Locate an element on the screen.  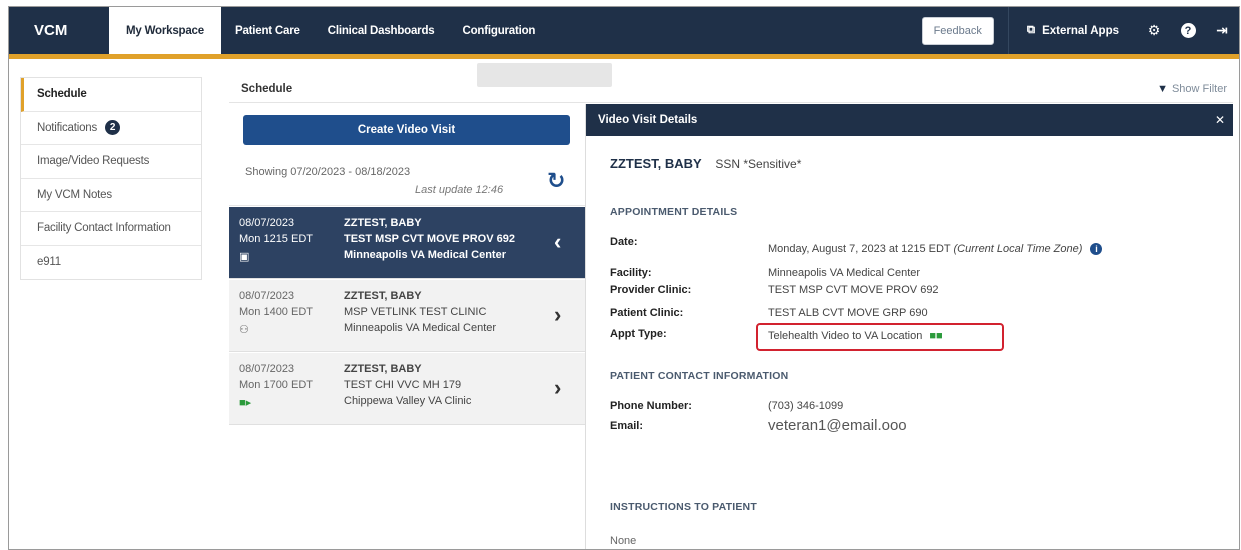
tab-patient-care: Patient Care is located at coordinates (267, 30).